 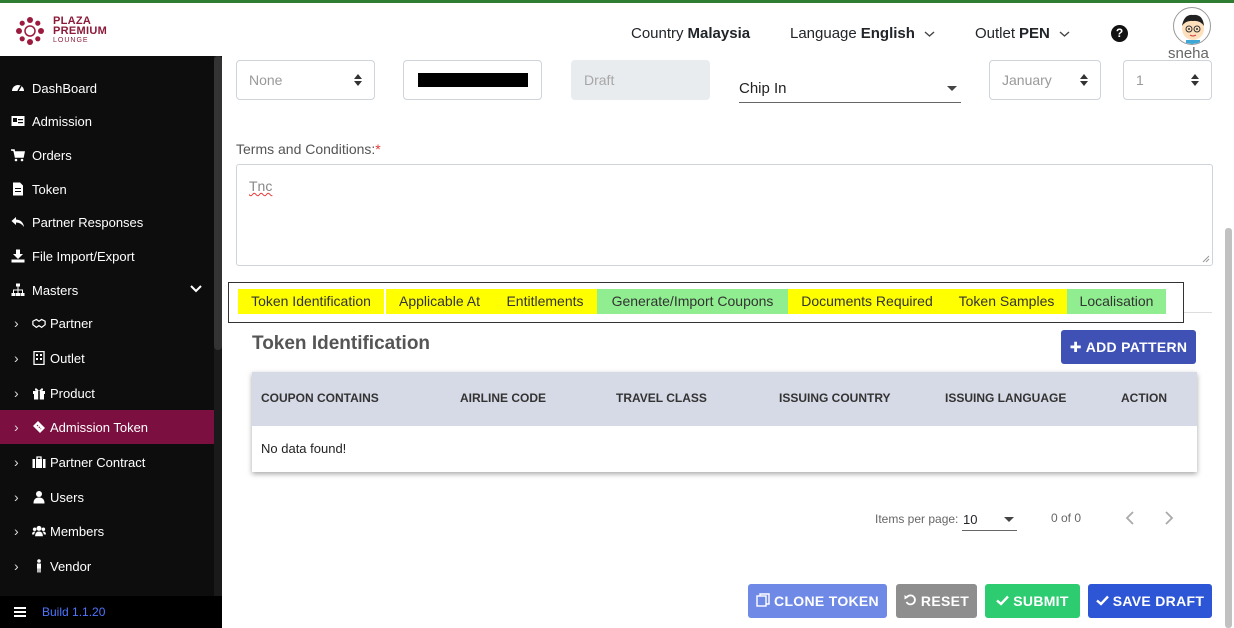 What do you see at coordinates (107, 462) in the screenshot?
I see `sidebar-subitem-partner-contract: › Partner Contract` at bounding box center [107, 462].